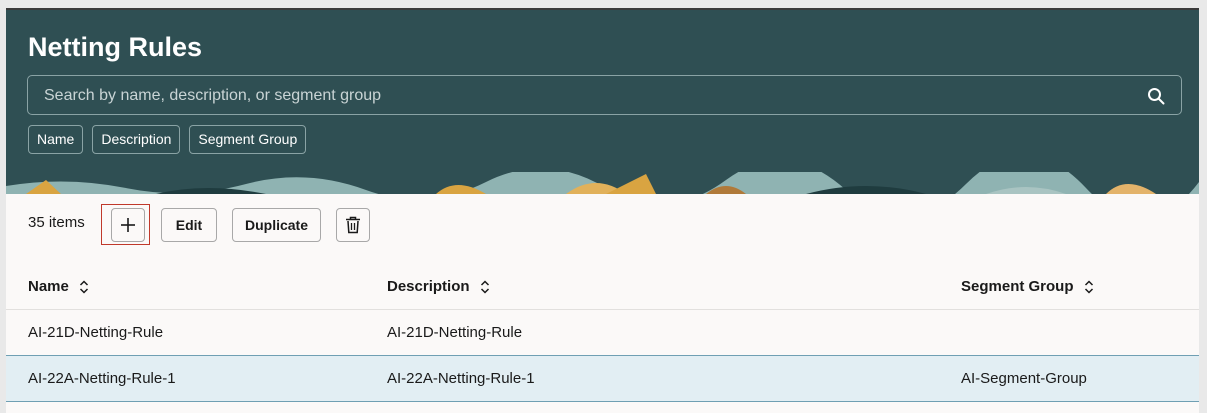  Describe the element at coordinates (56, 222) in the screenshot. I see `item-count: 35 items` at that location.